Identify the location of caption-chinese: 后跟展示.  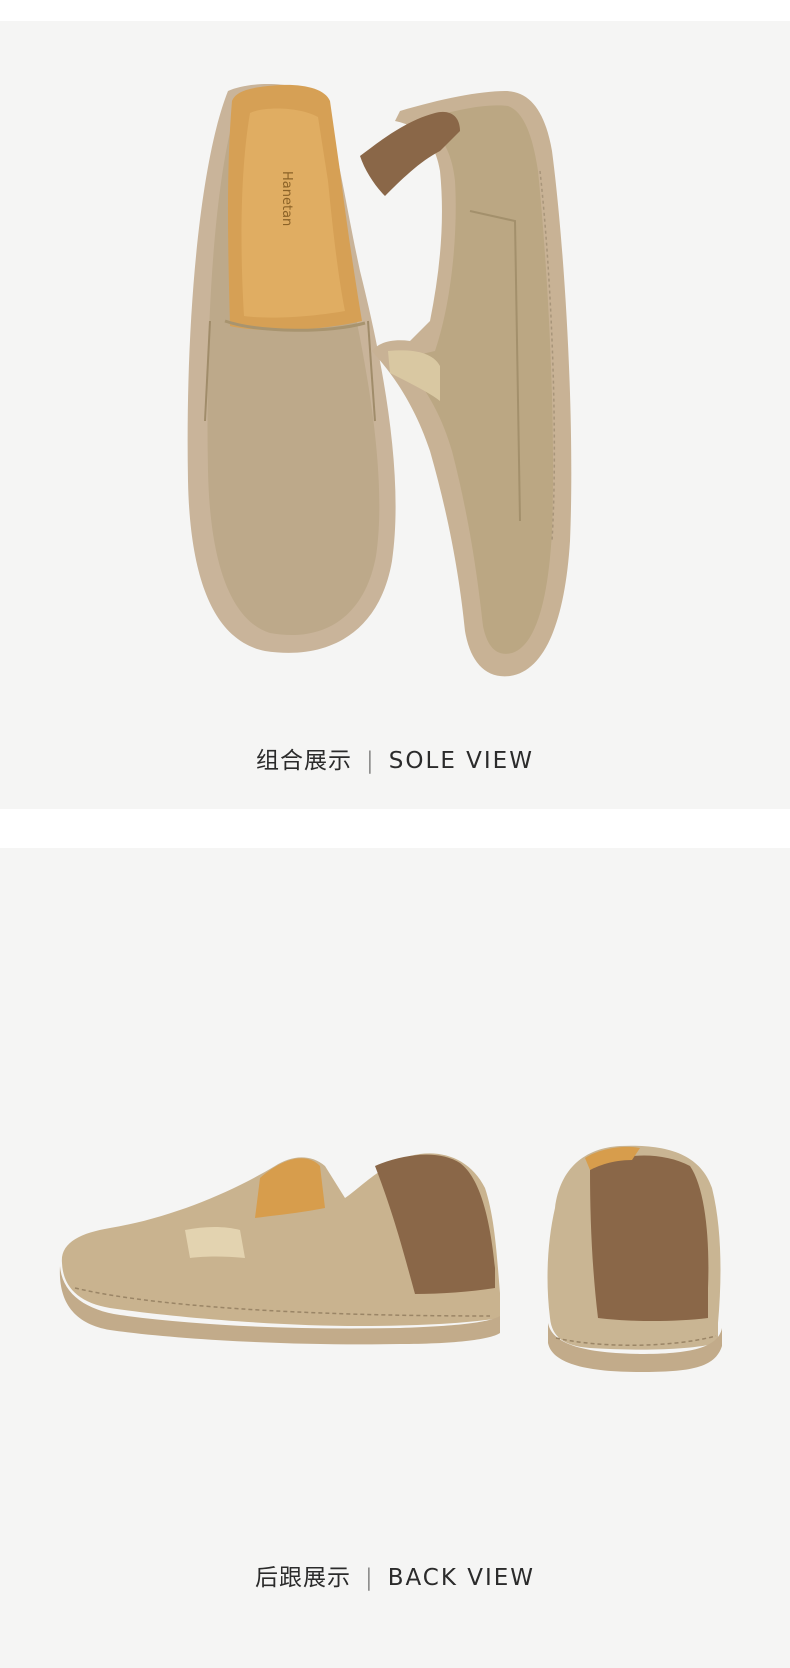
(302, 1578).